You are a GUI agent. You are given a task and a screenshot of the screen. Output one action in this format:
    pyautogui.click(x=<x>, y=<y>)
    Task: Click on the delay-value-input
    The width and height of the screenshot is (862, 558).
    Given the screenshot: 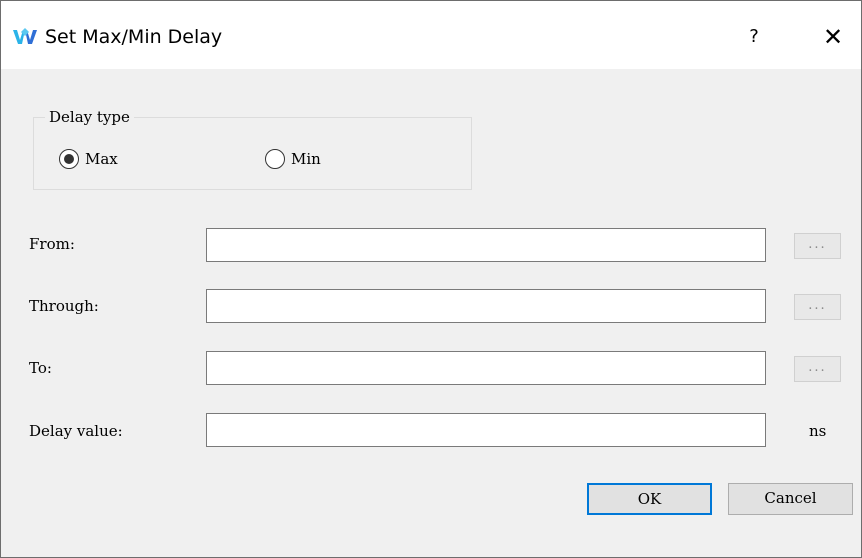 What is the action you would take?
    pyautogui.click(x=486, y=430)
    